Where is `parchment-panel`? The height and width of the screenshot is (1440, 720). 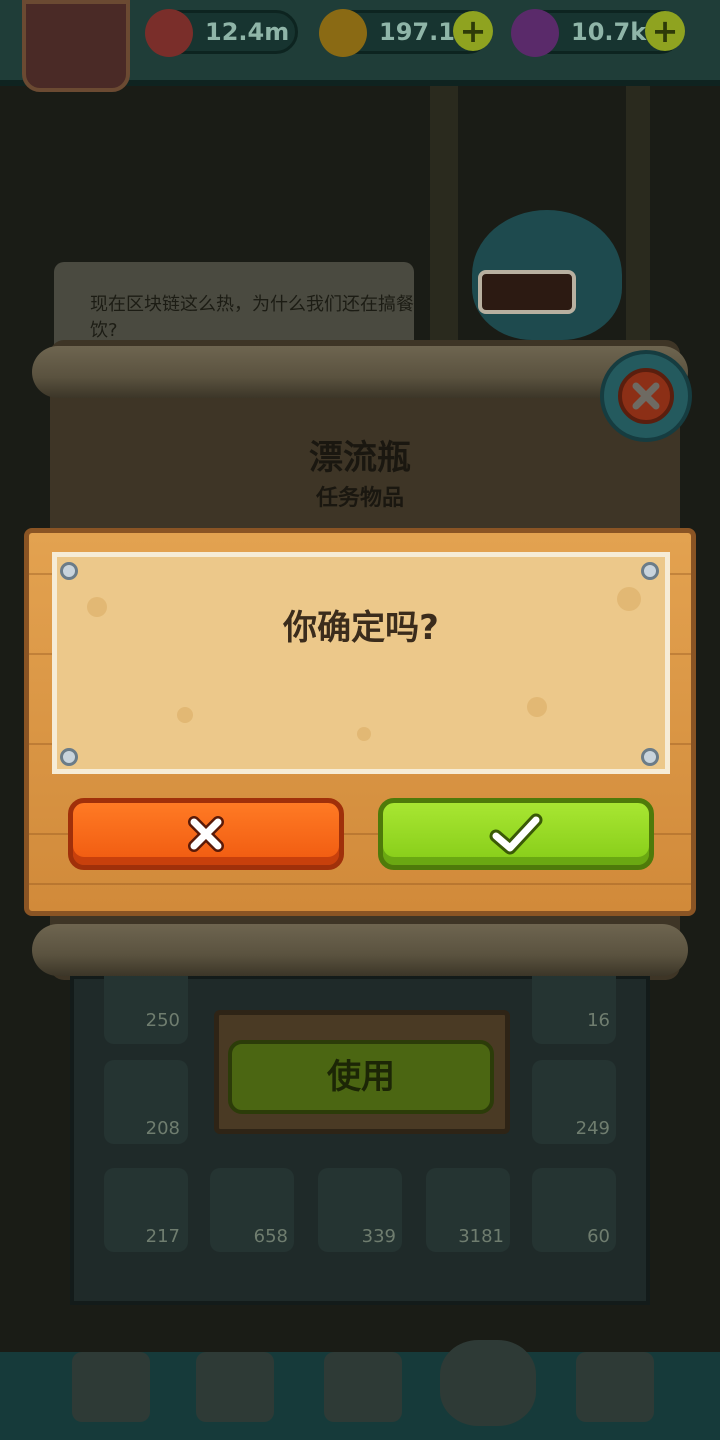 parchment-panel is located at coordinates (361, 663).